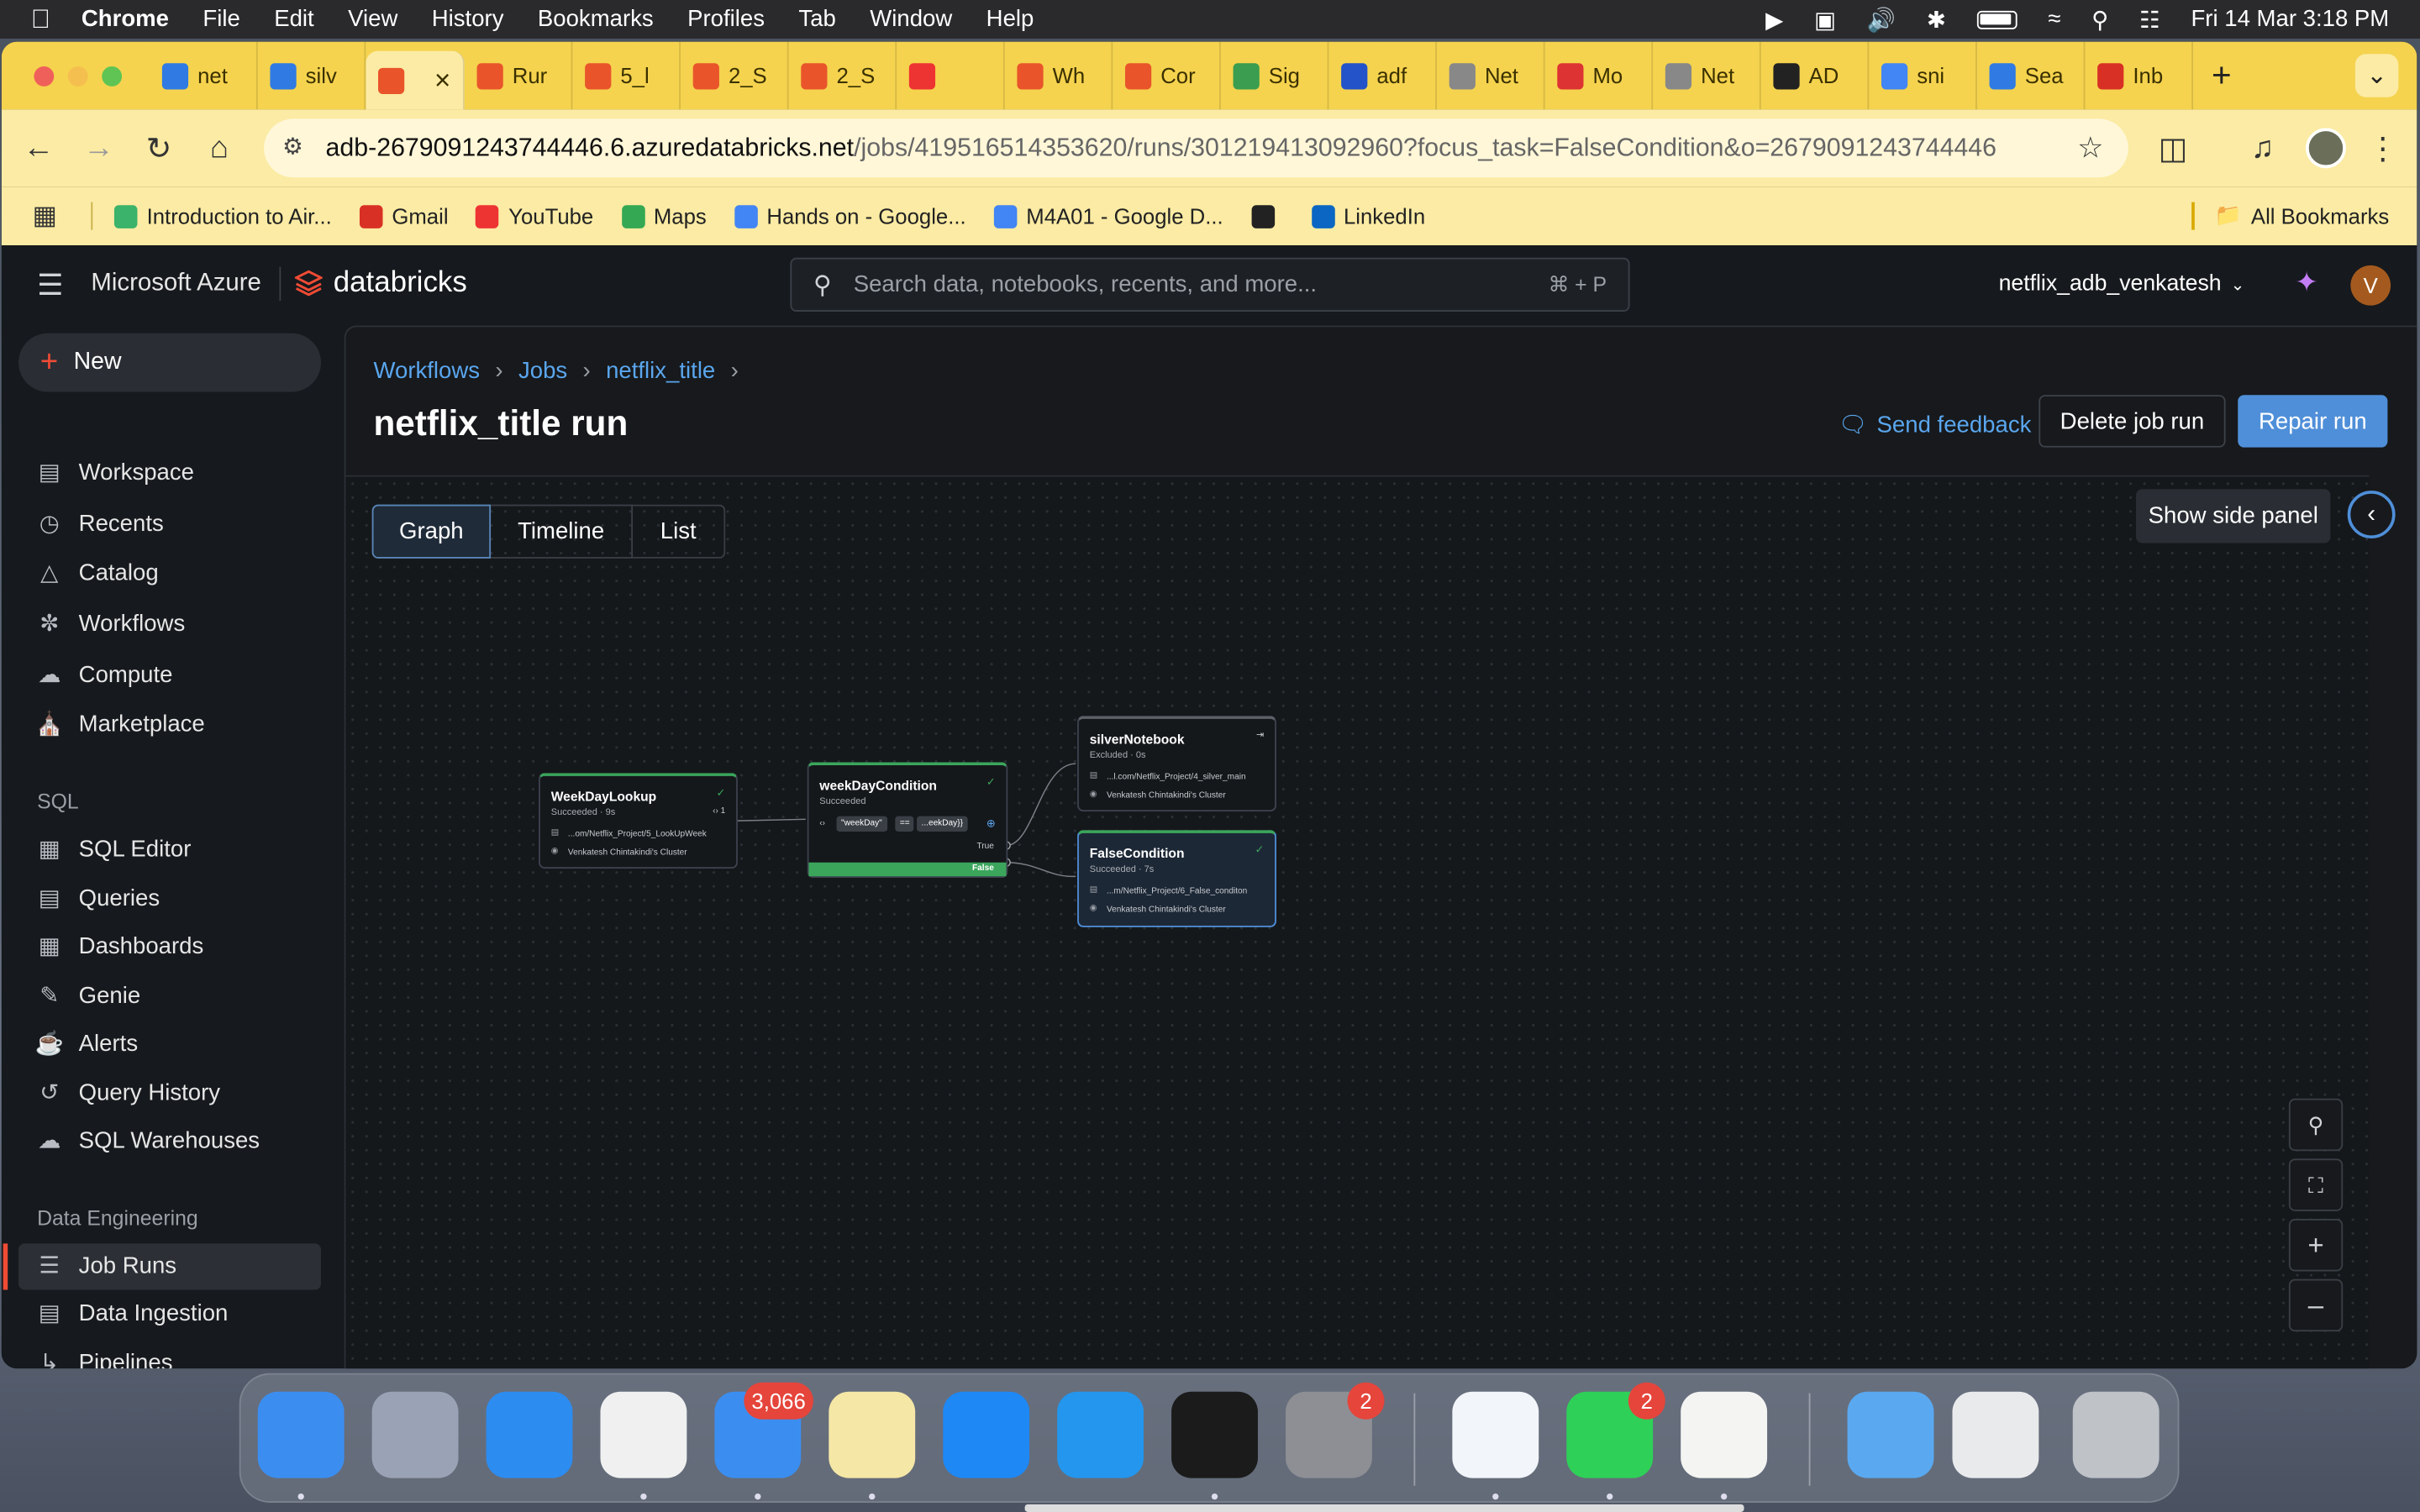 The image size is (2420, 1512). Describe the element at coordinates (372, 19) in the screenshot. I see `menu-view: View` at that location.